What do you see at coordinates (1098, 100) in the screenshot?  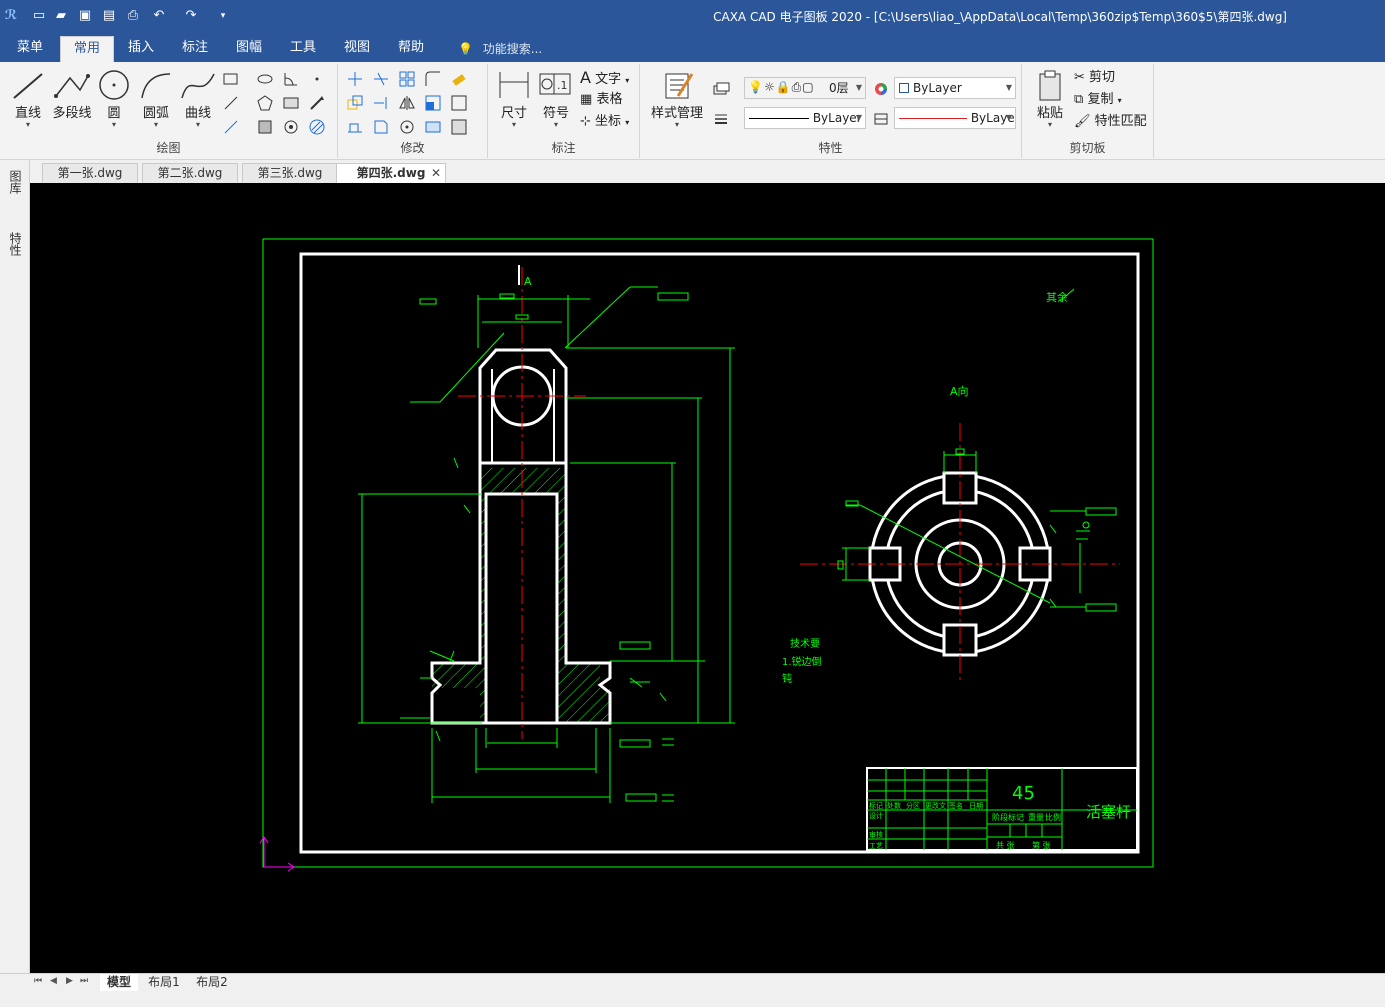 I see `copy-button: ⧉ 复制 ▾` at bounding box center [1098, 100].